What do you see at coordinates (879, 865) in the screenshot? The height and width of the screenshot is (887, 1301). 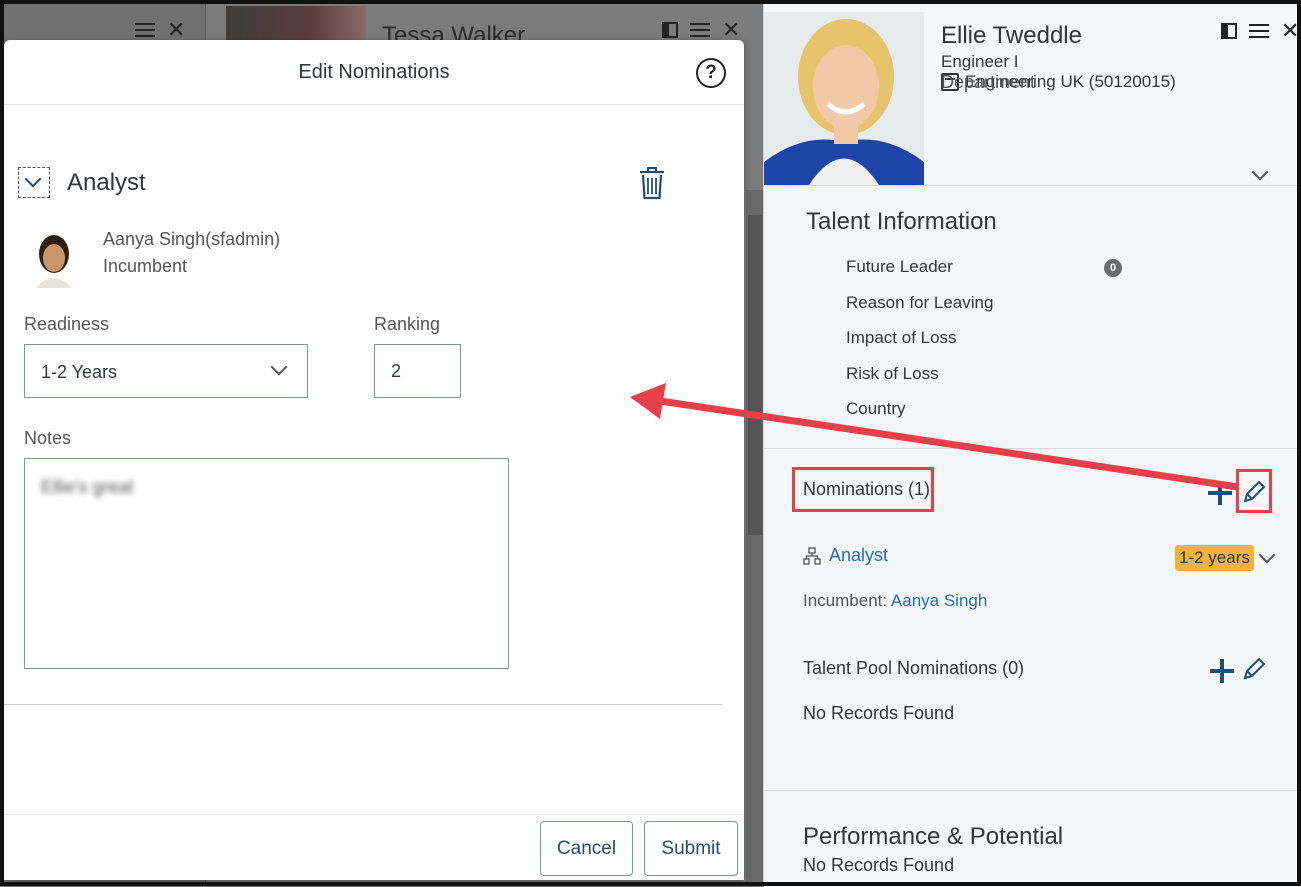 I see `performance-empty: No Records Found` at bounding box center [879, 865].